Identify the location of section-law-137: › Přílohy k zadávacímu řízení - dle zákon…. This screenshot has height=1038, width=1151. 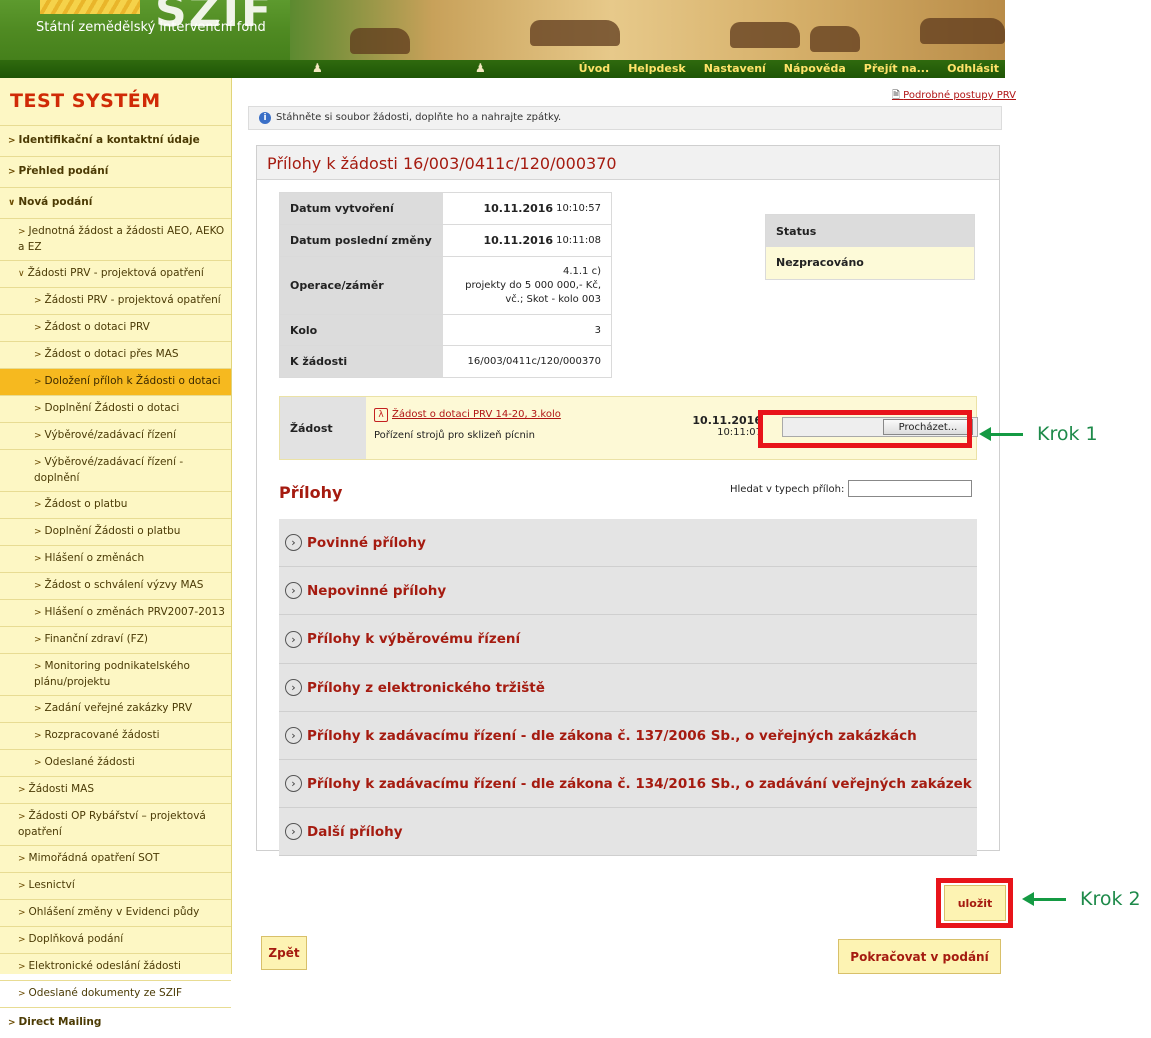
(628, 736).